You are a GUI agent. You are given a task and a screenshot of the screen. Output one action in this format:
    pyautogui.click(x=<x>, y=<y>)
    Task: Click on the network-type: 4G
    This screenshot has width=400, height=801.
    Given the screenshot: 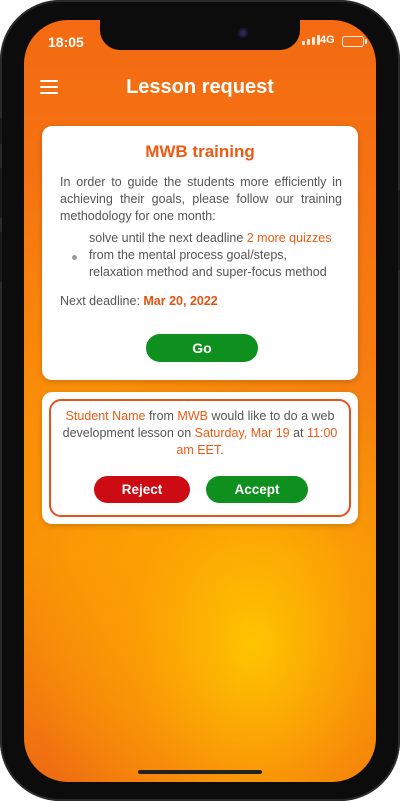 What is the action you would take?
    pyautogui.click(x=327, y=40)
    